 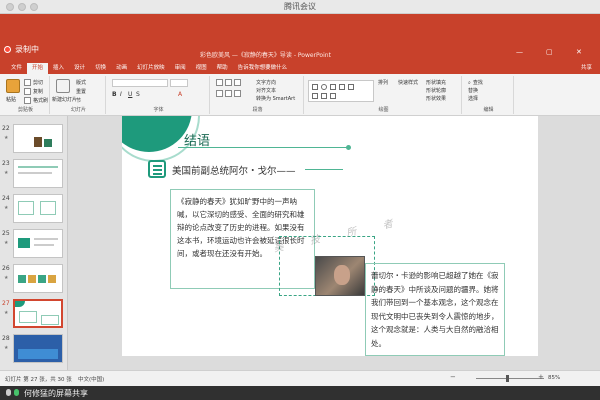 What do you see at coordinates (100, 68) in the screenshot?
I see `tab-transitions: 切换` at bounding box center [100, 68].